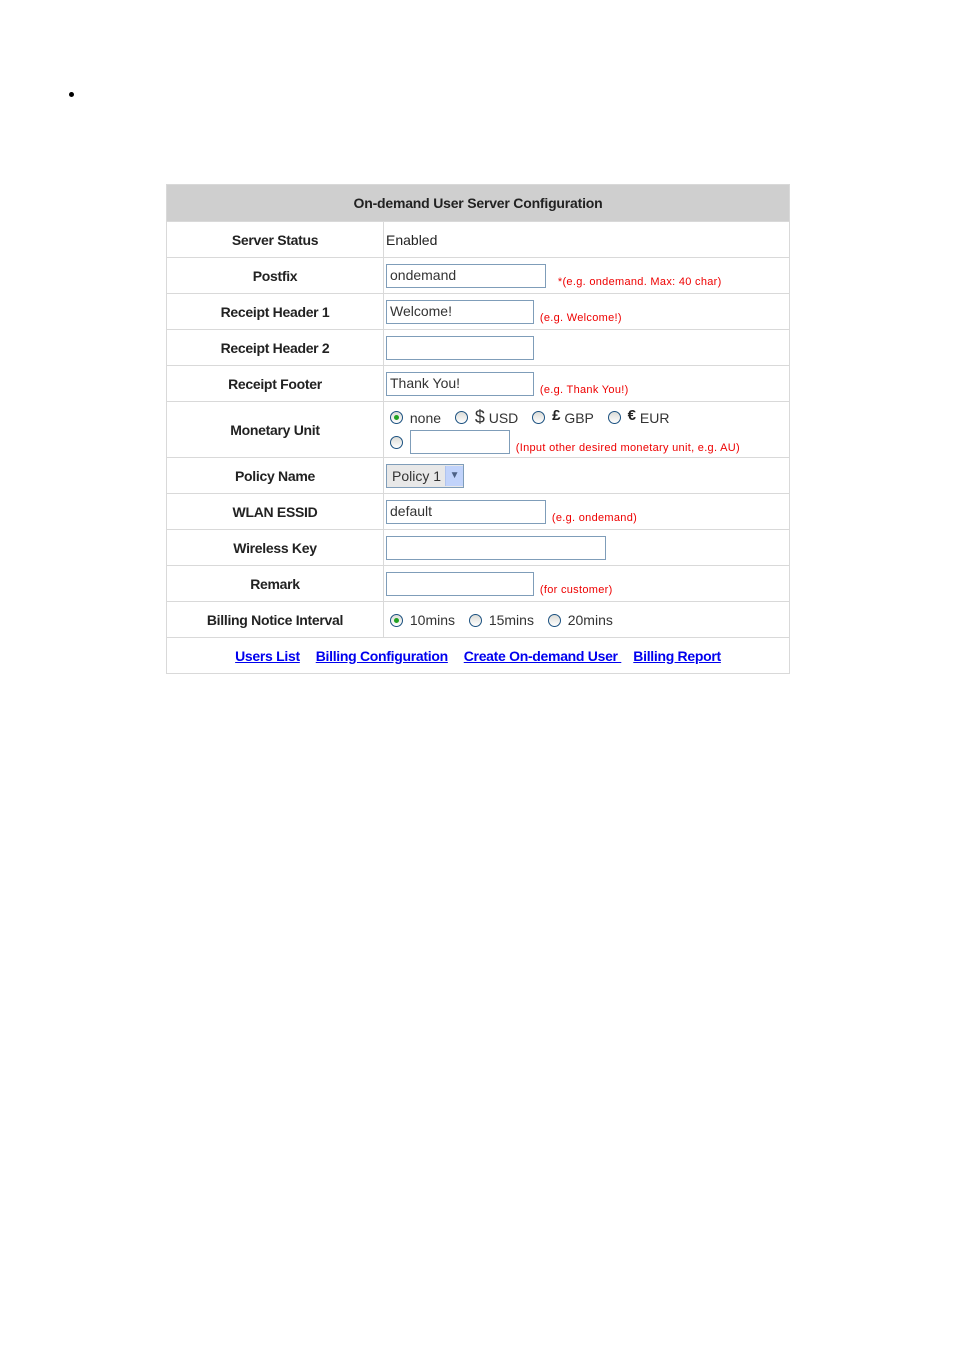 The image size is (954, 1351). Describe the element at coordinates (614, 417) in the screenshot. I see `monetary-eur-radio` at that location.